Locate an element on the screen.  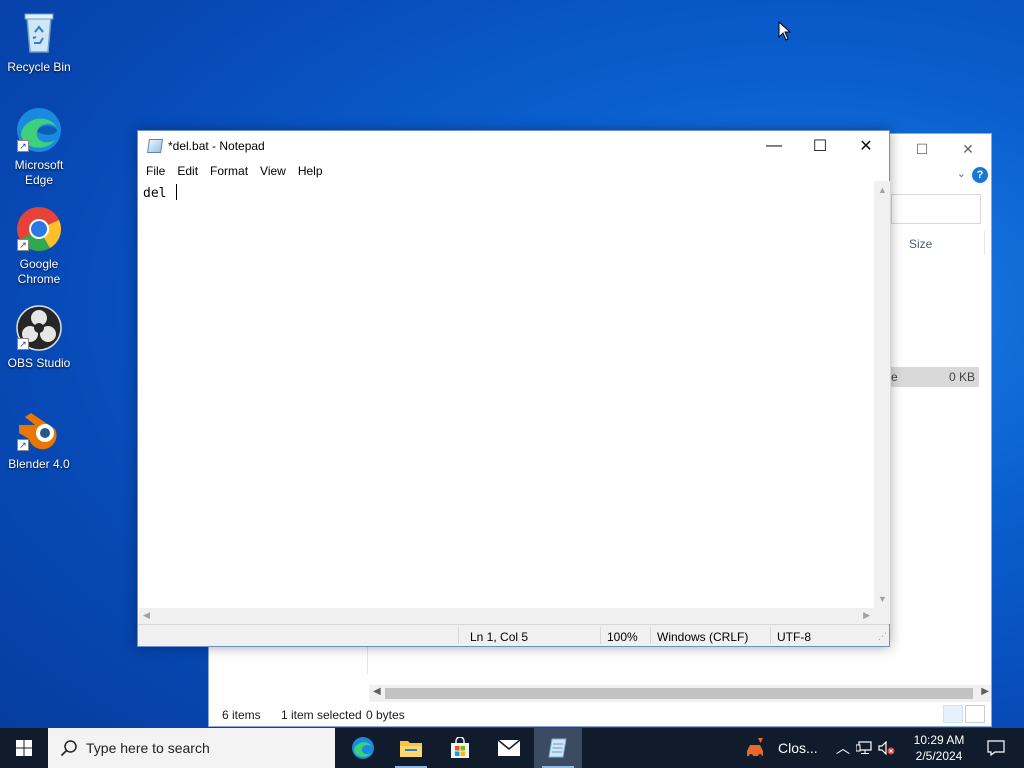
line-ending: Windows (CRLF) is located at coordinates (703, 637).